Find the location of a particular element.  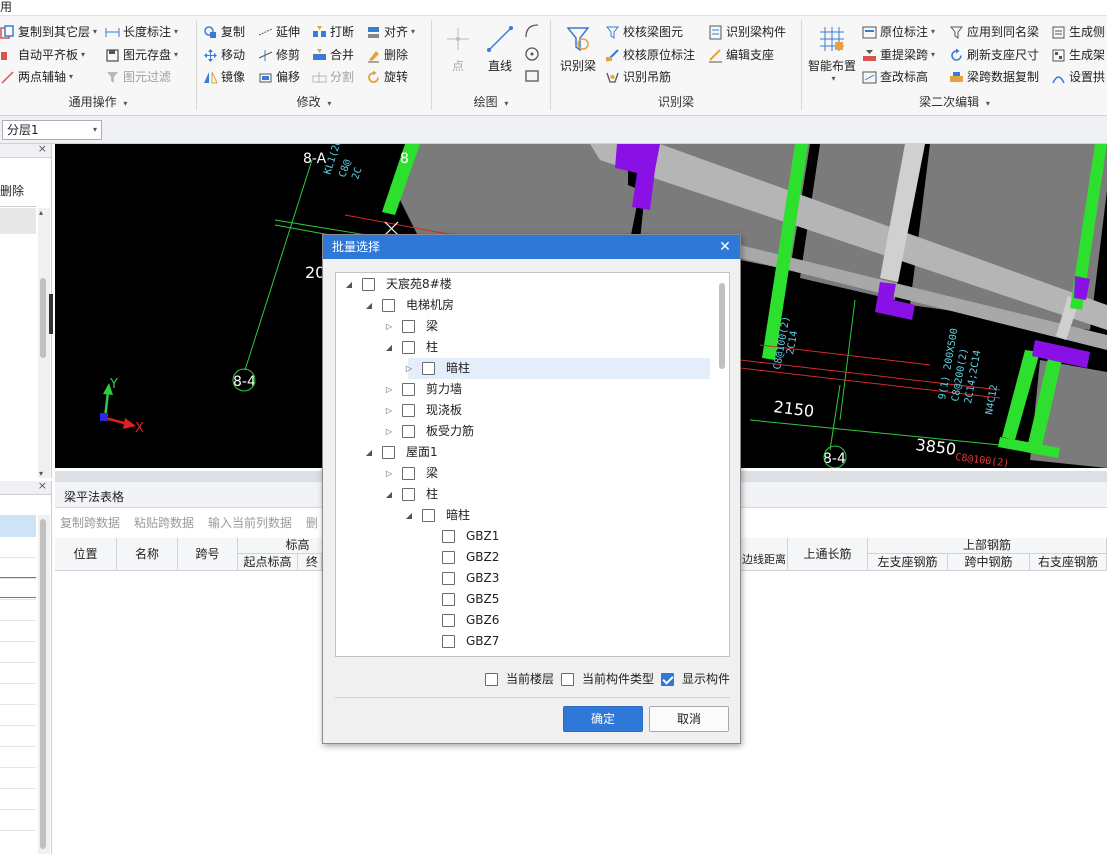

copy-span-data-button: 复制跨数据 is located at coordinates (90, 522).